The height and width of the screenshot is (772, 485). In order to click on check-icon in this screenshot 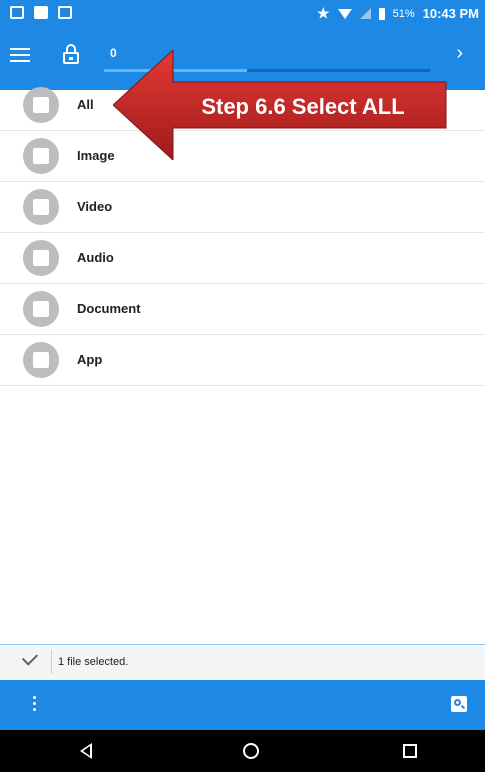, I will do `click(30, 657)`.